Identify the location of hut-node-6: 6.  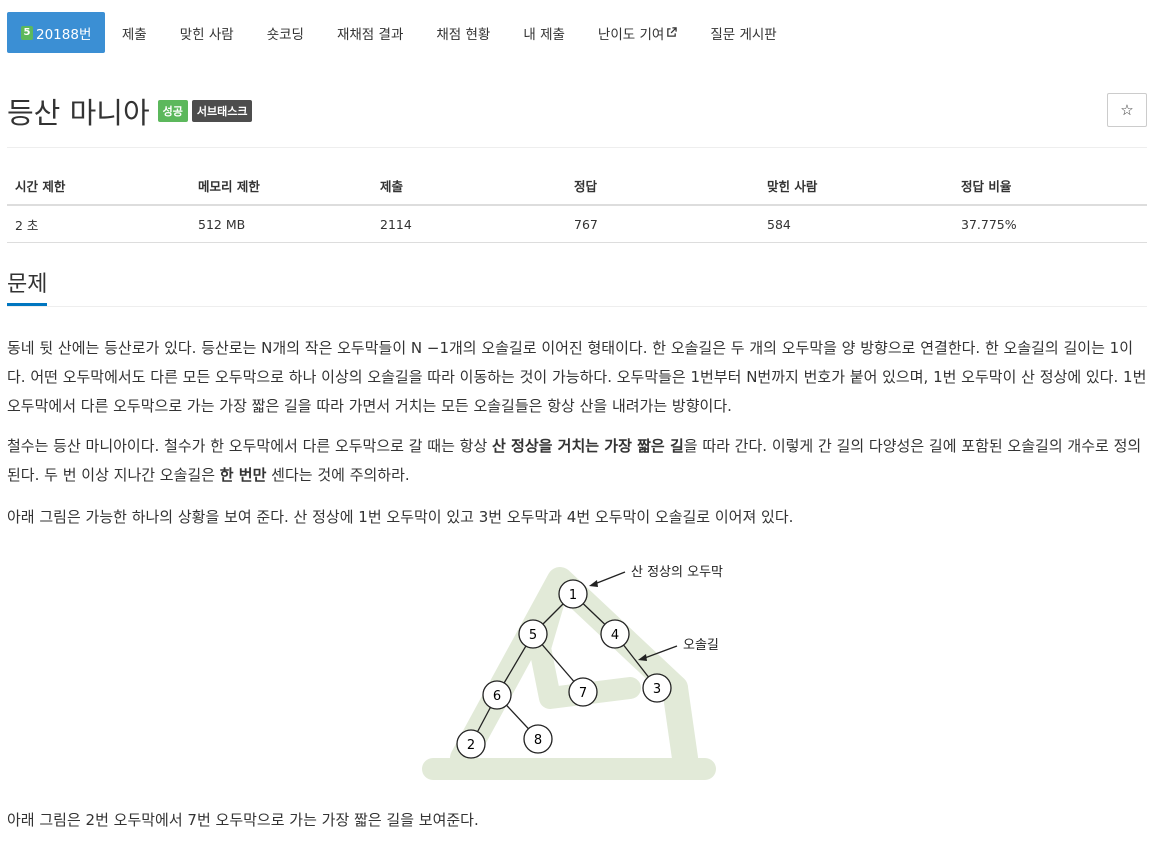
(497, 695).